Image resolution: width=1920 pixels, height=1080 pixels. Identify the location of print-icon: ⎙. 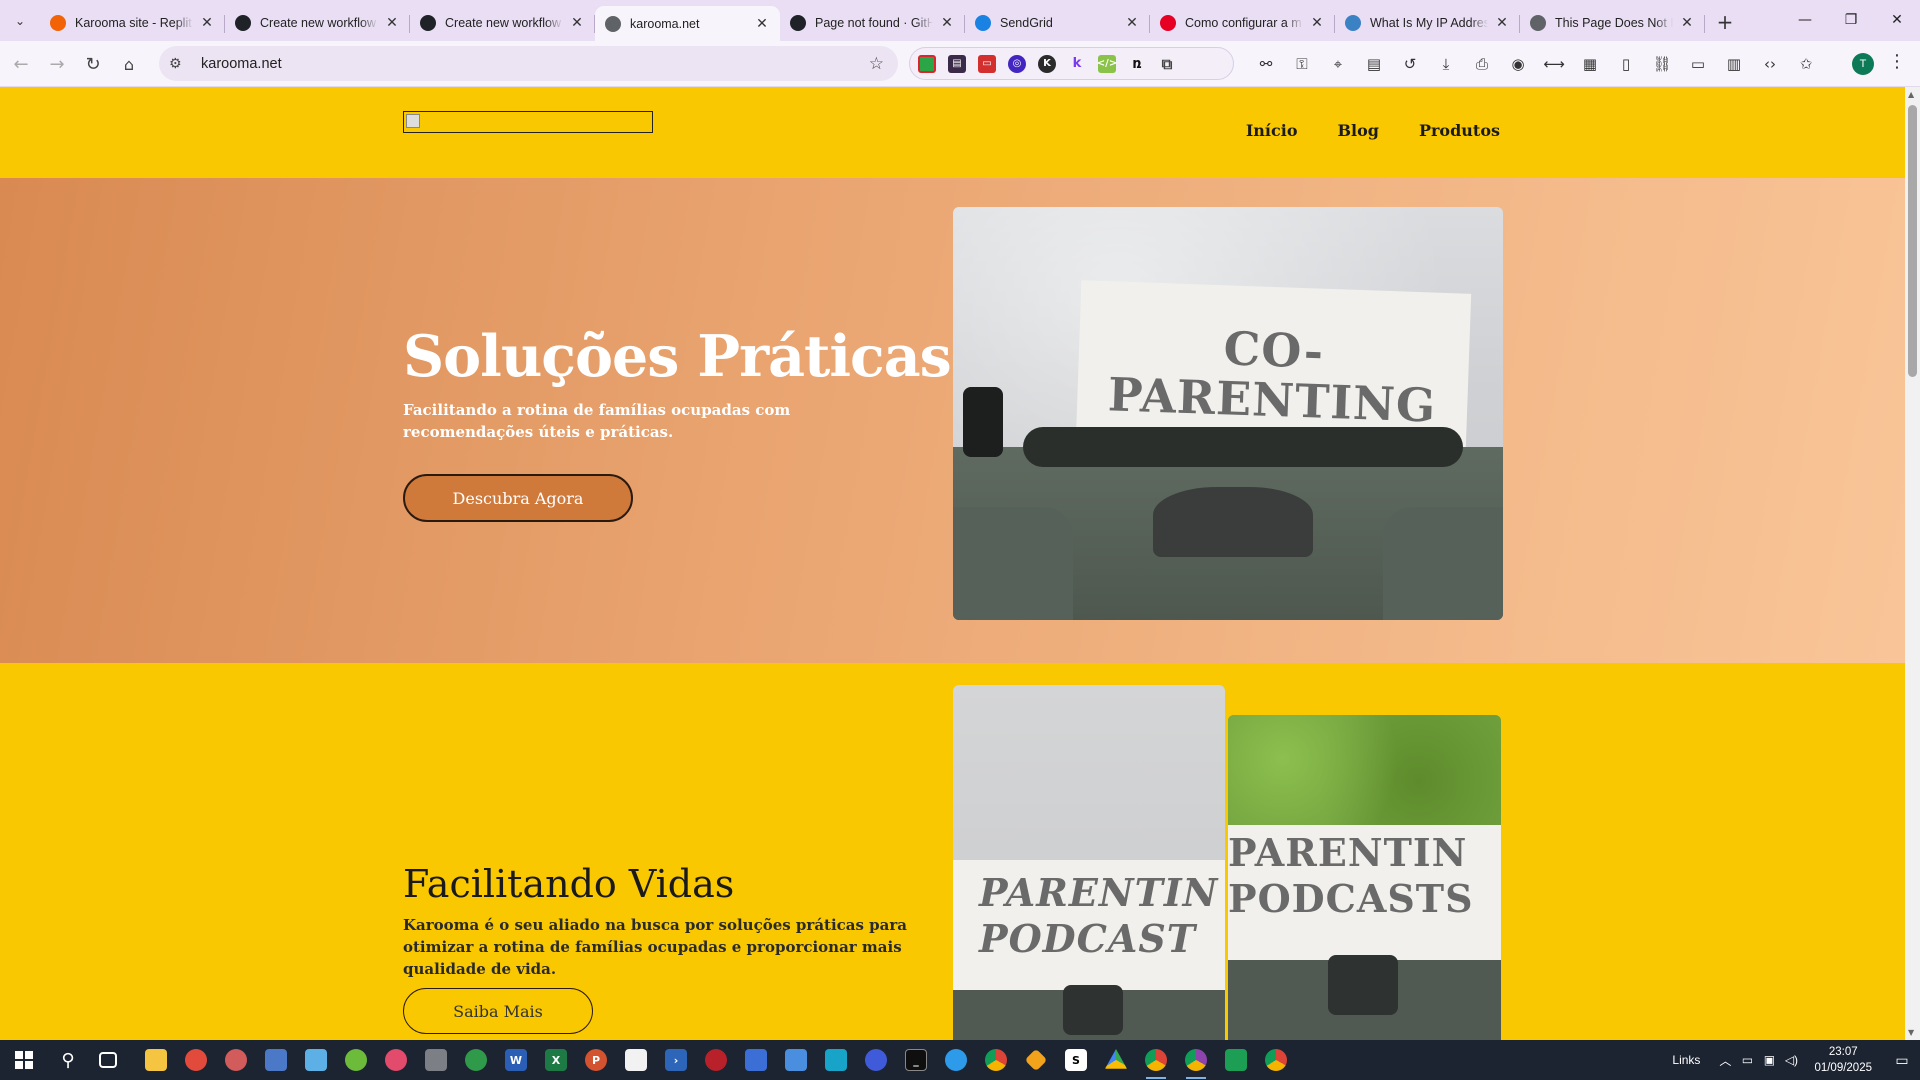
(1482, 64).